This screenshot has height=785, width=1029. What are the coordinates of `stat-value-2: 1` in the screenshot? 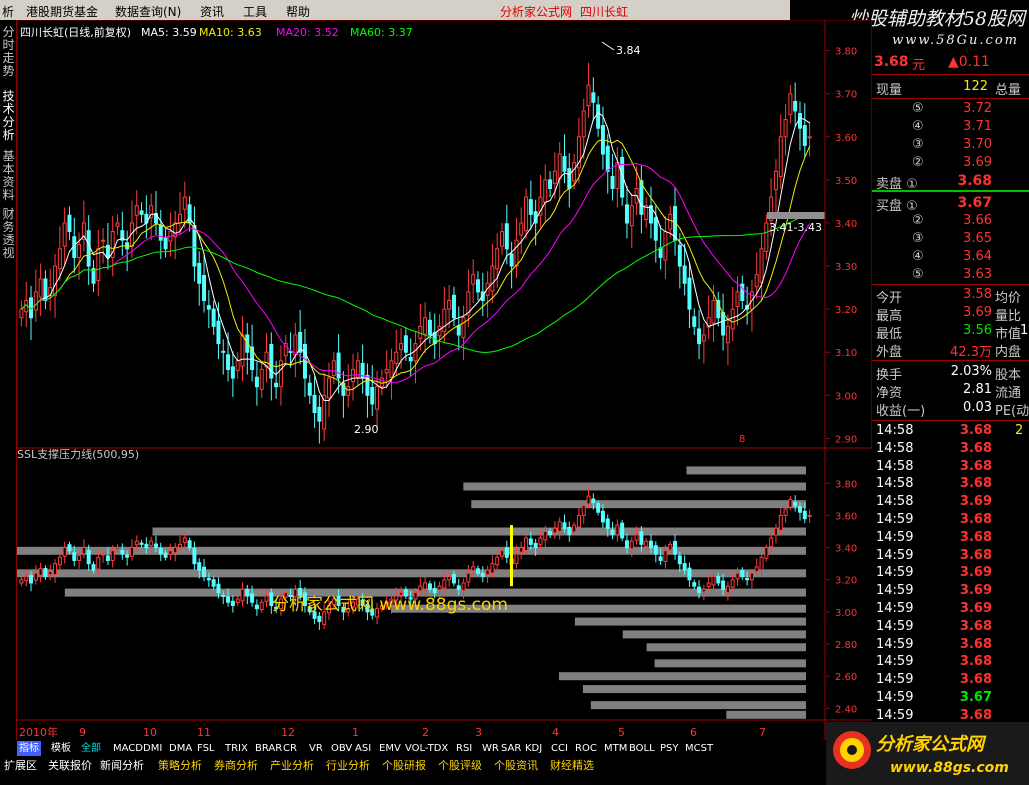 It's located at (1024, 330).